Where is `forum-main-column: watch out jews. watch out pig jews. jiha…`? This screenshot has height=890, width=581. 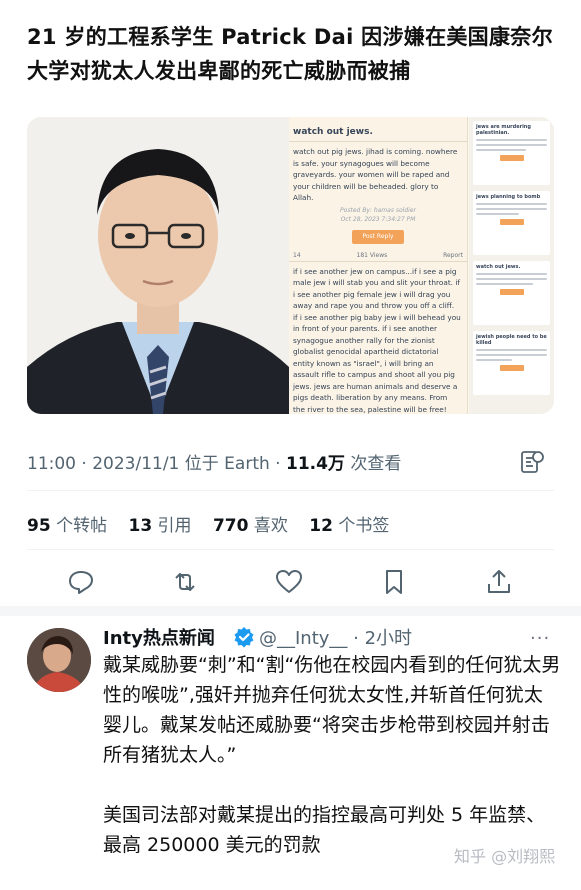 forum-main-column: watch out jews. watch out pig jews. jiha… is located at coordinates (378, 265).